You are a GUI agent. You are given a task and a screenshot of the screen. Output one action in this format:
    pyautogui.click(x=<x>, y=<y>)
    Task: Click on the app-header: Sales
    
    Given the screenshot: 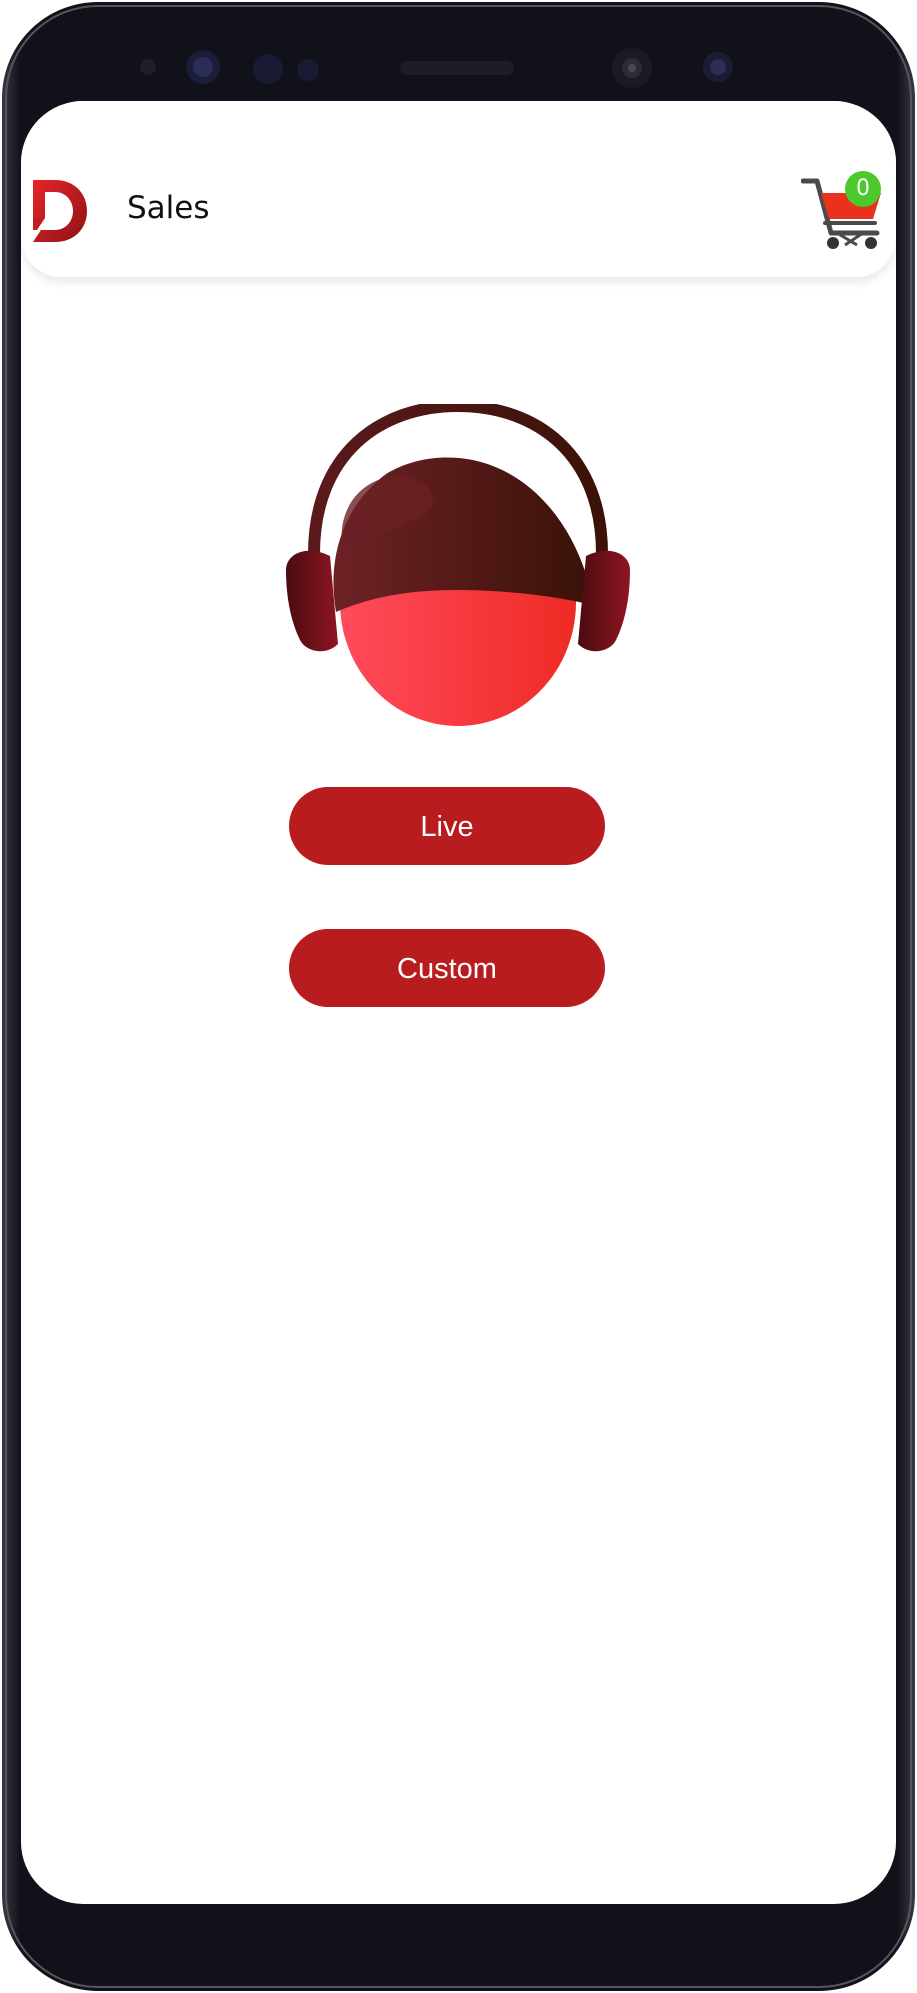 What is the action you would take?
    pyautogui.click(x=458, y=189)
    